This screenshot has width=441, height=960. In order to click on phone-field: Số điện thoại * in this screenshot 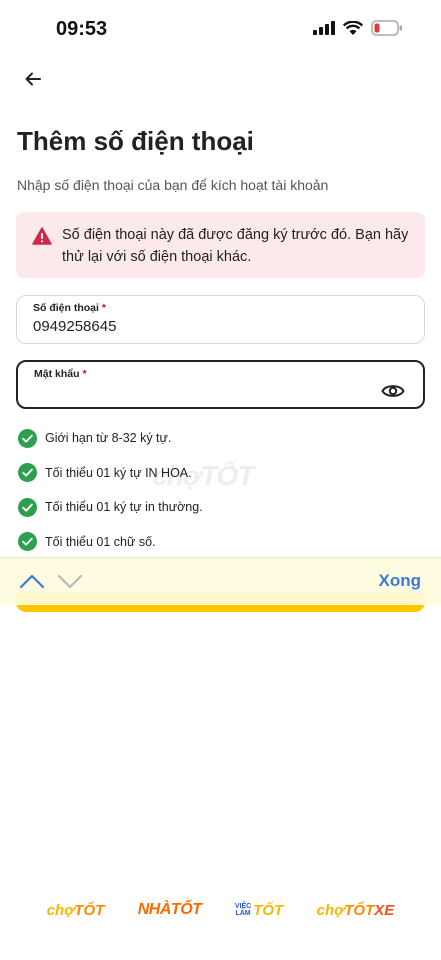, I will do `click(220, 319)`.